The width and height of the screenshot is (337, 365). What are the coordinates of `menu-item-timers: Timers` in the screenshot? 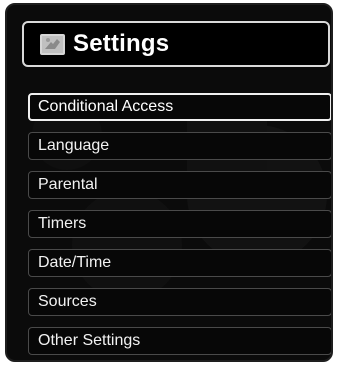 It's located at (179, 224).